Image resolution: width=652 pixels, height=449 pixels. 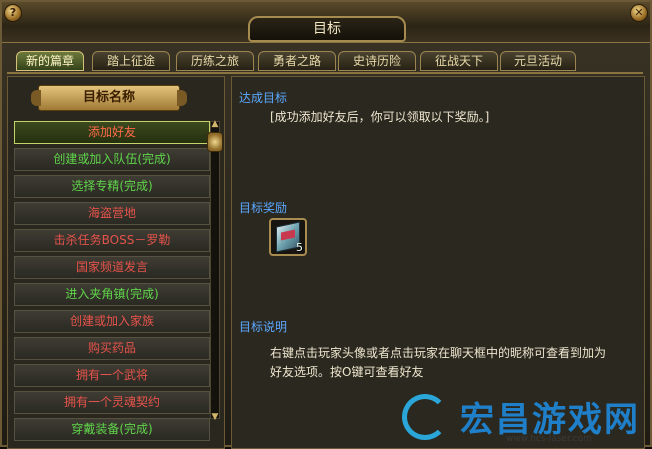 What do you see at coordinates (215, 142) in the screenshot?
I see `scroll-thumb` at bounding box center [215, 142].